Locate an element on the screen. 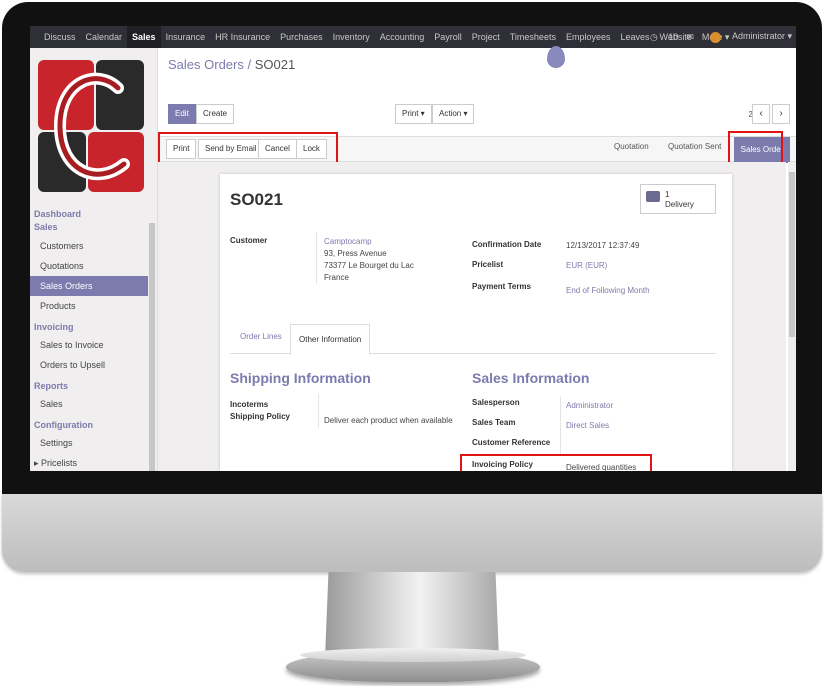  user-name: Administrator ▾ is located at coordinates (761, 36).